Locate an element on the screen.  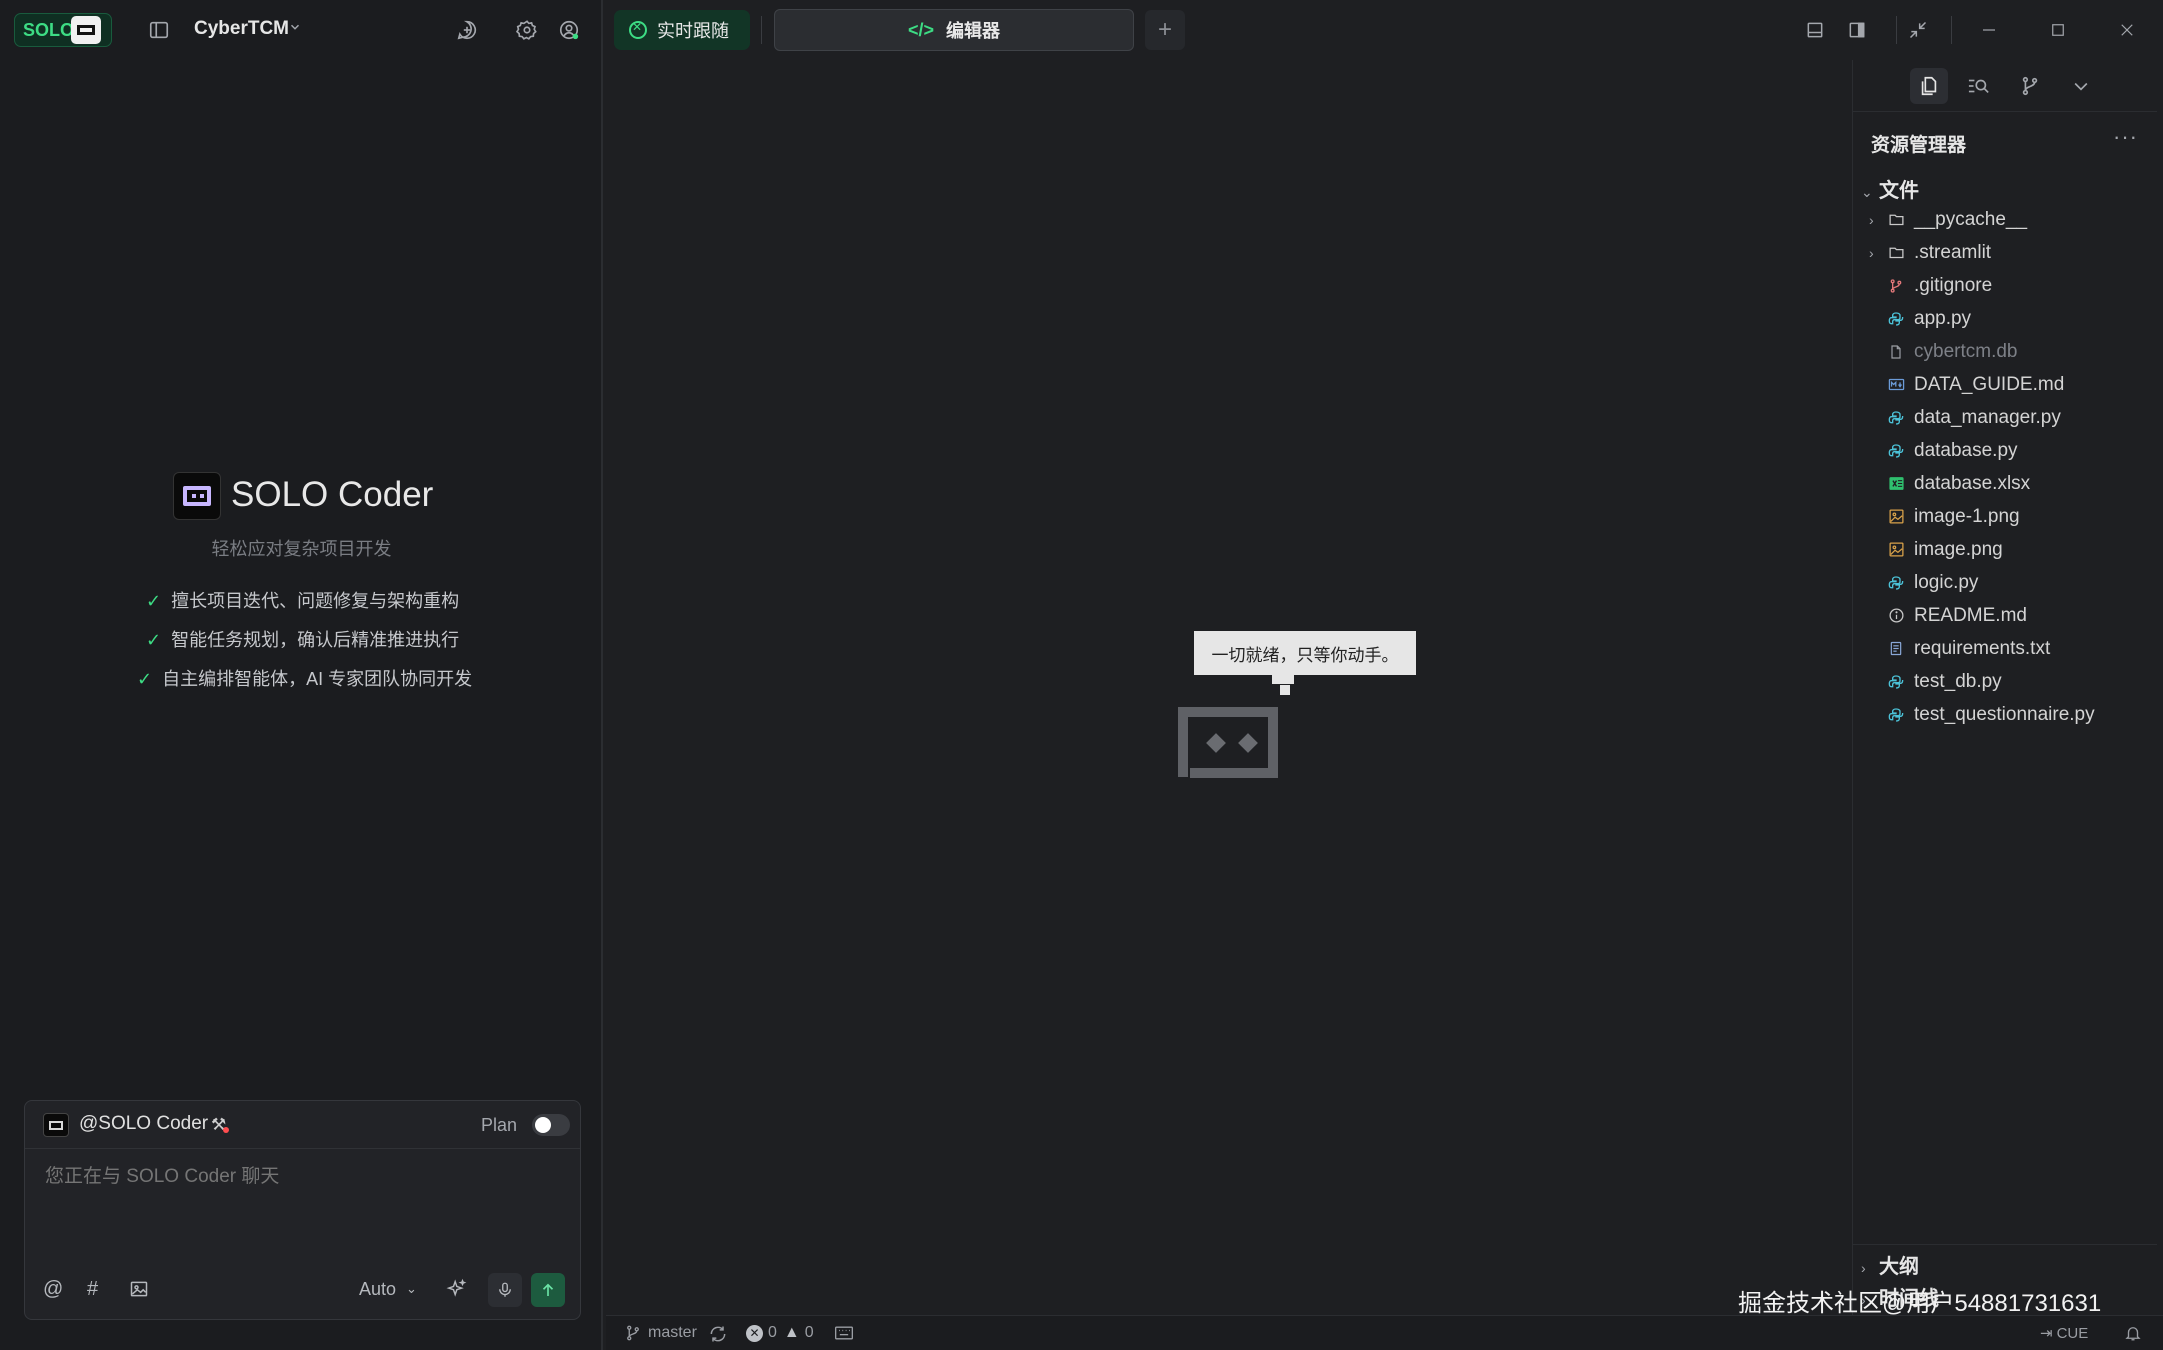
add-tab-button: + is located at coordinates (1165, 30).